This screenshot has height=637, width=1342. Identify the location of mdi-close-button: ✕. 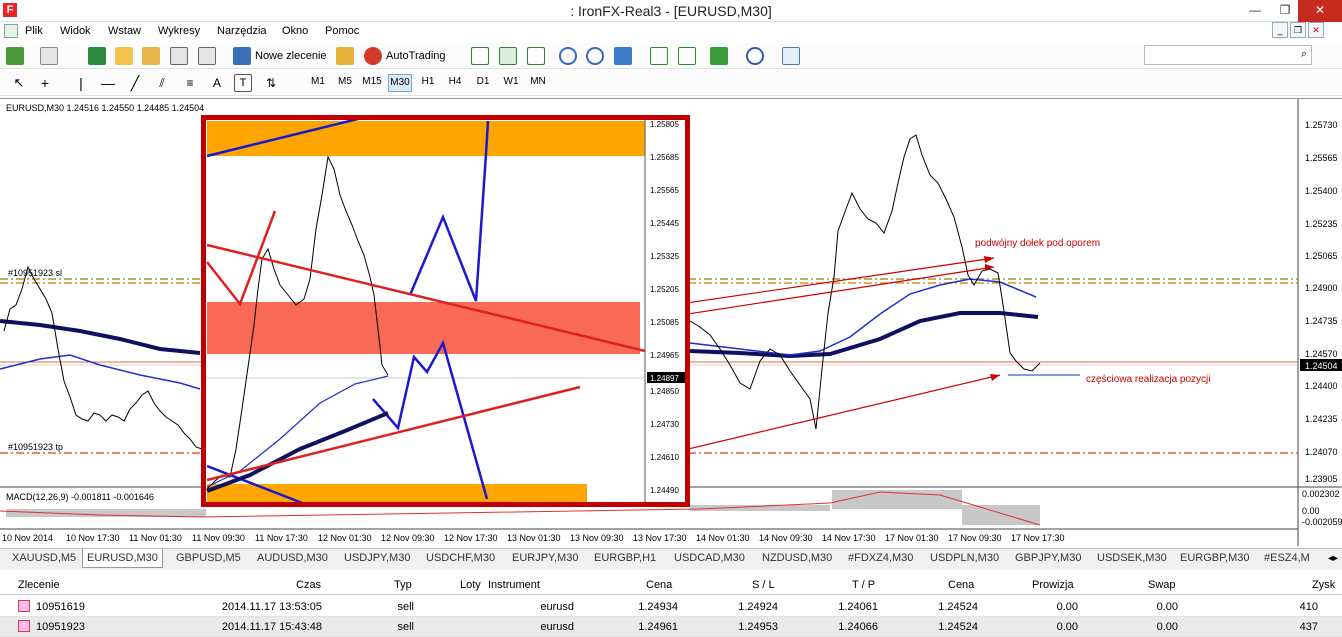
(1316, 30).